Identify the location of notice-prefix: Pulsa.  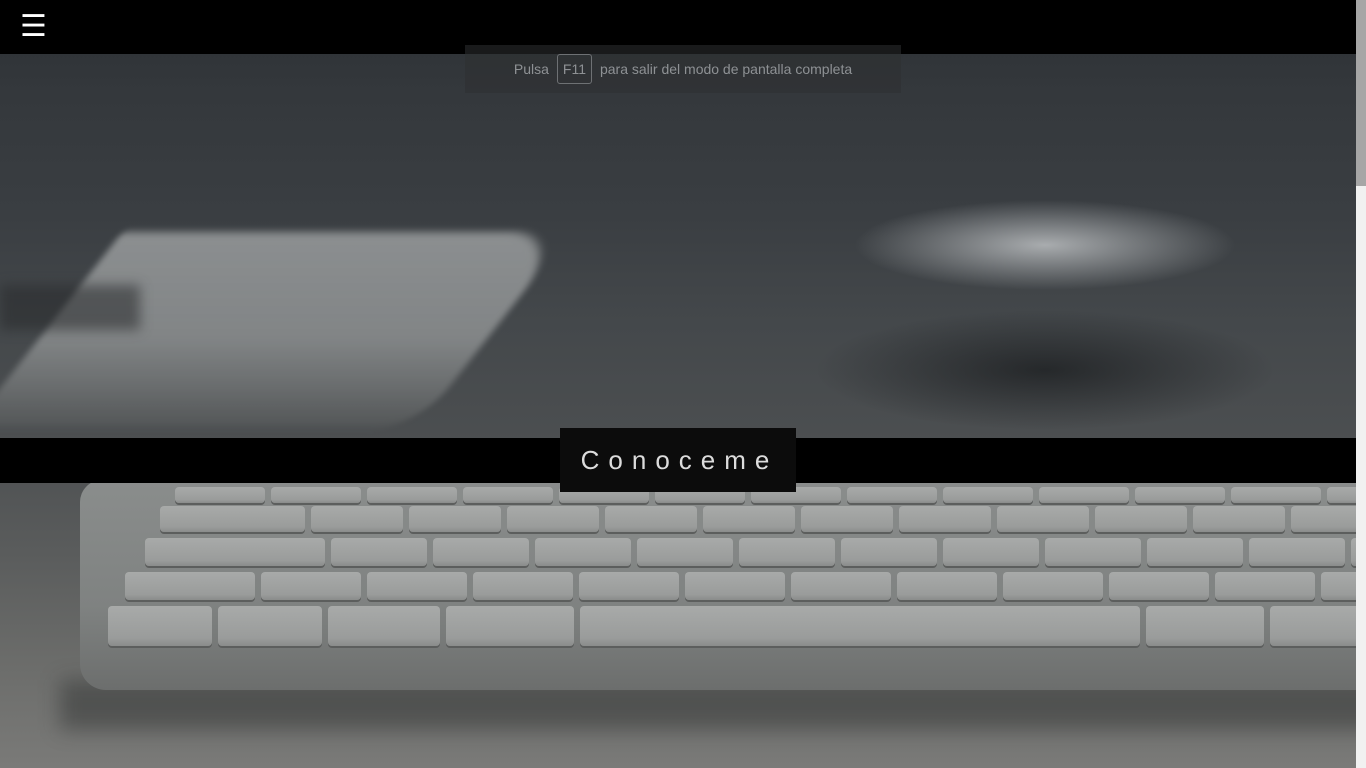
(531, 69).